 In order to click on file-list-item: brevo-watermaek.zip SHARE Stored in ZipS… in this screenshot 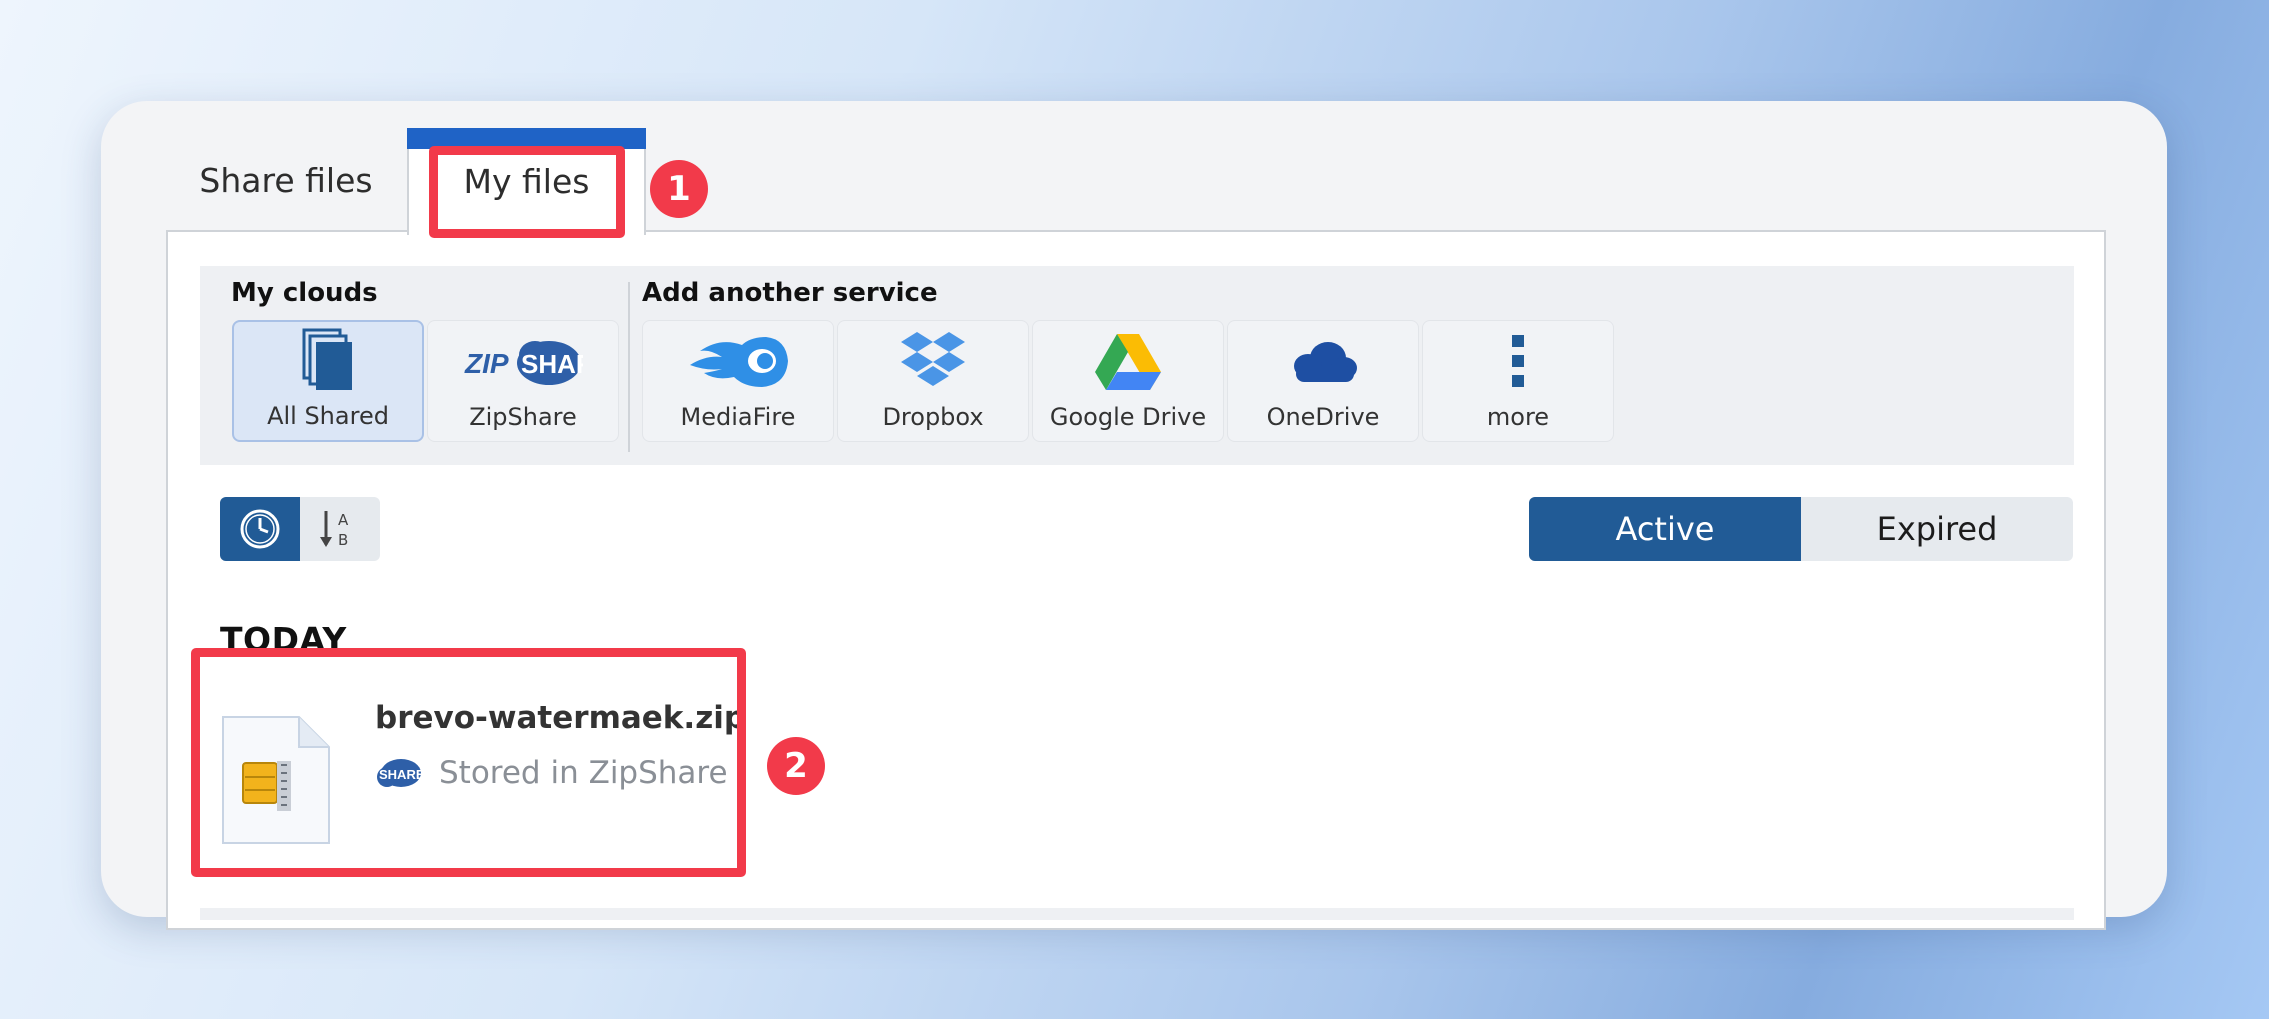, I will do `click(475, 765)`.